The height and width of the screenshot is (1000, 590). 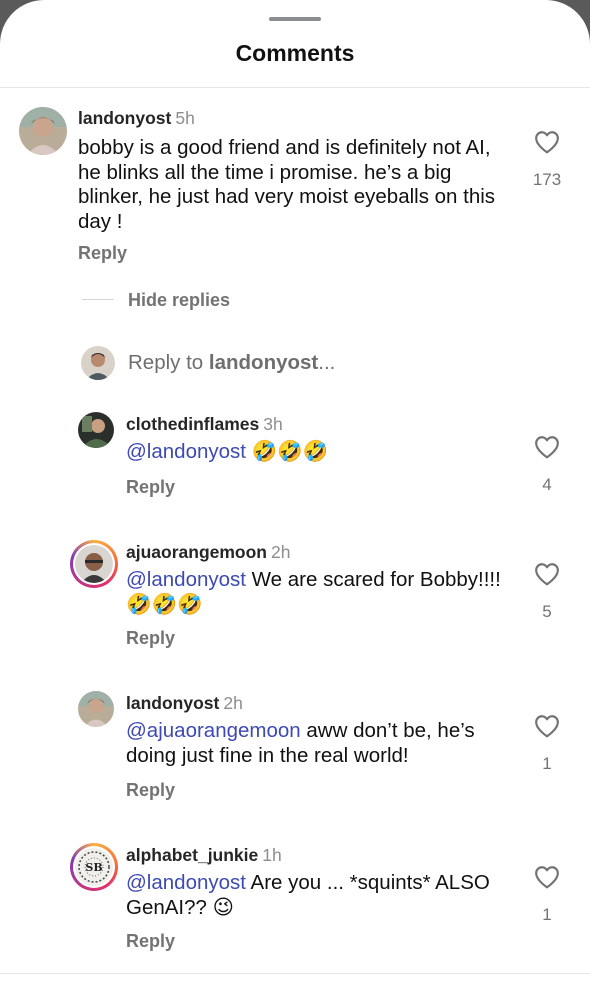 I want to click on timestamp: 3h, so click(x=273, y=424).